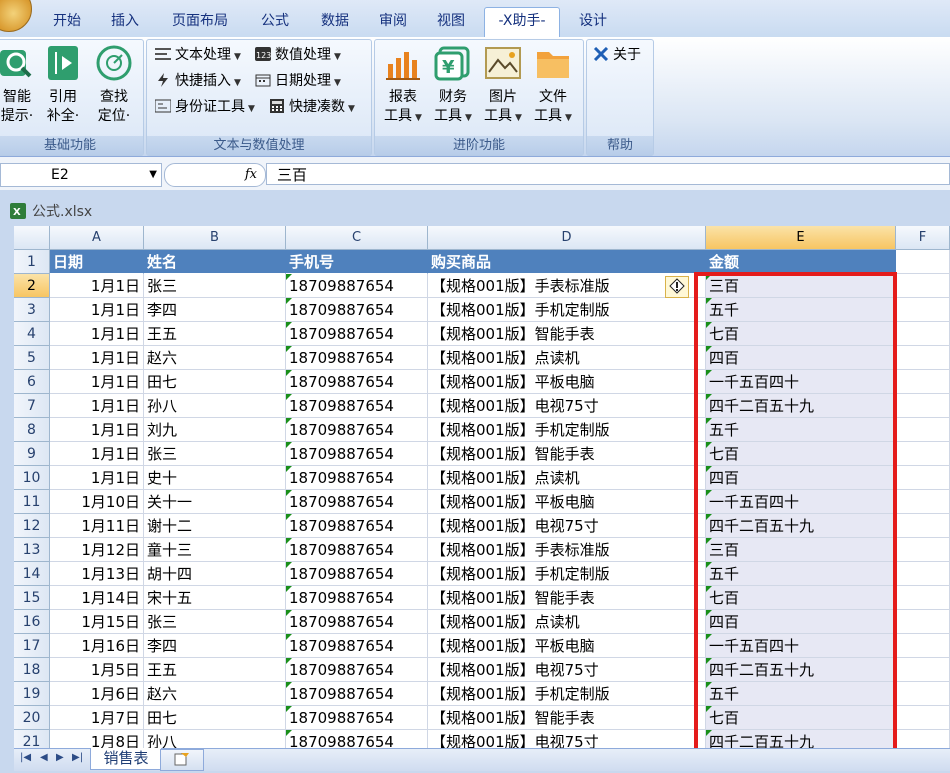 This screenshot has height=773, width=950. I want to click on cell-product: 【规格001版】手表标准版, so click(567, 550).